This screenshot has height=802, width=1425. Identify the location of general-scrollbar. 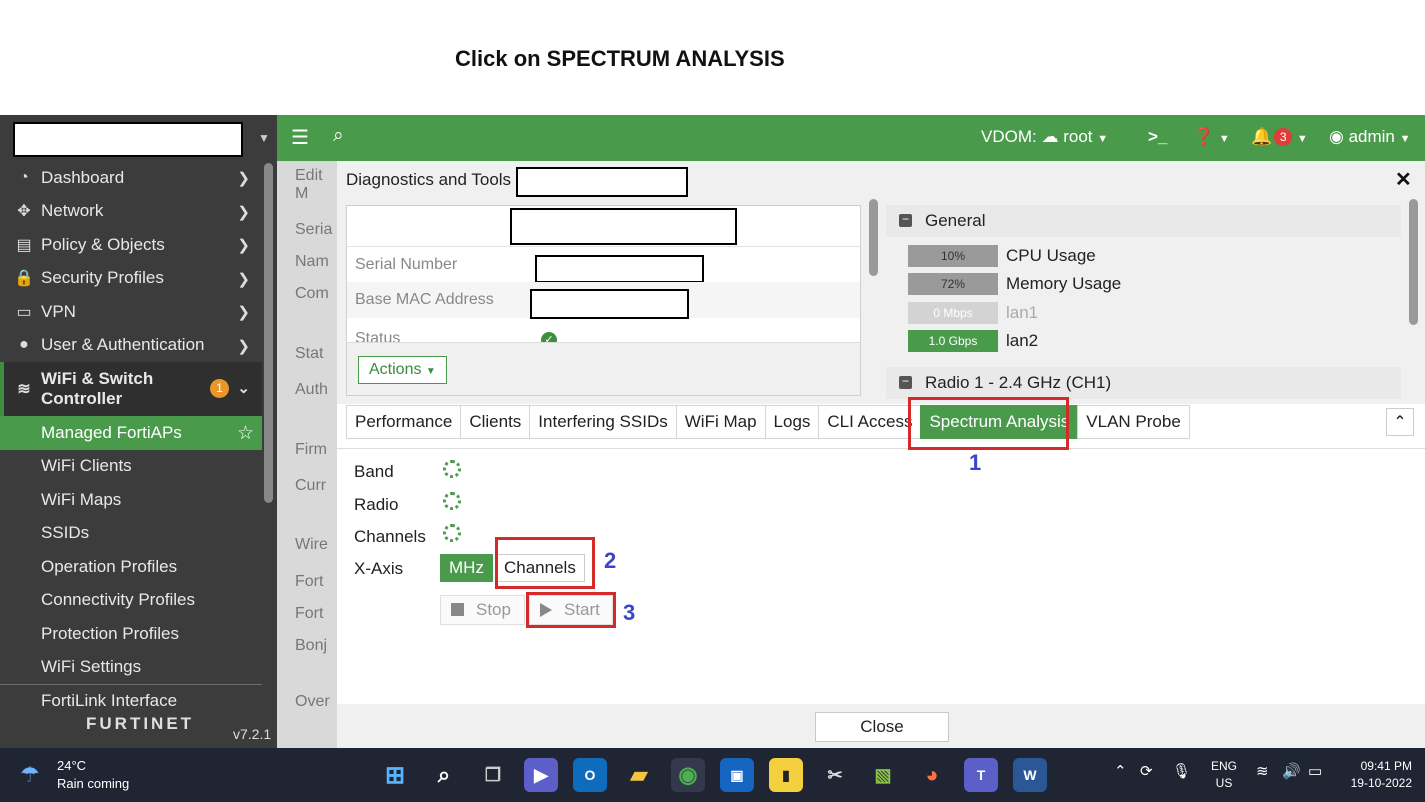
(1413, 262).